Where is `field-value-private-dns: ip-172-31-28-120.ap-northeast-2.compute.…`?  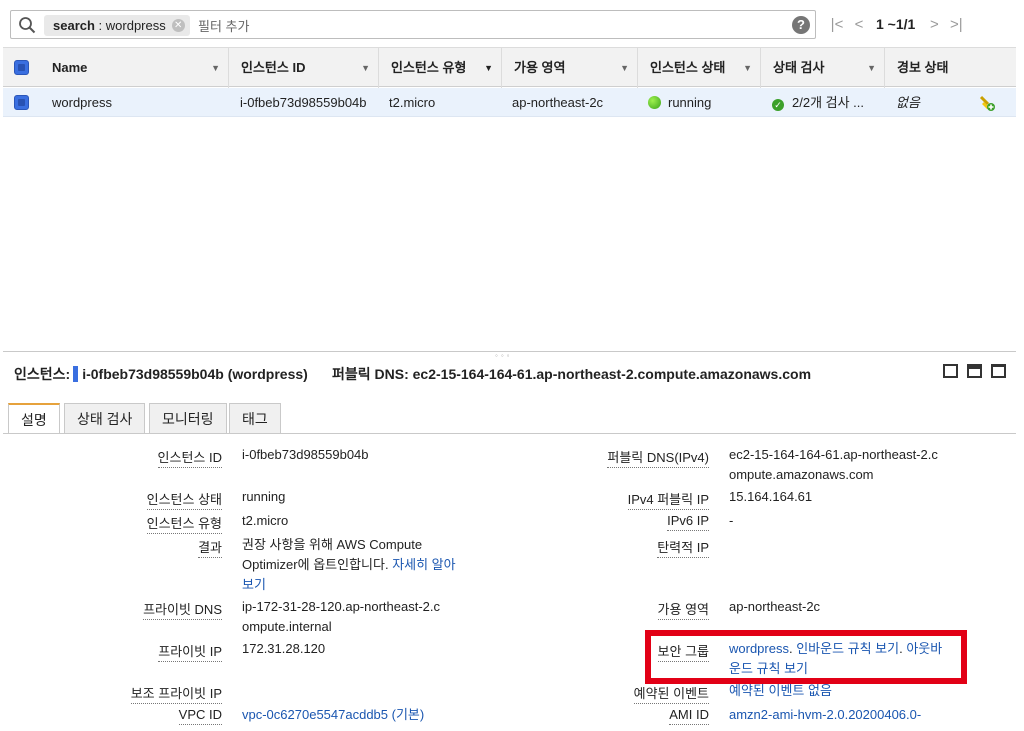
field-value-private-dns: ip-172-31-28-120.ap-northeast-2.compute.… is located at coordinates (341, 616).